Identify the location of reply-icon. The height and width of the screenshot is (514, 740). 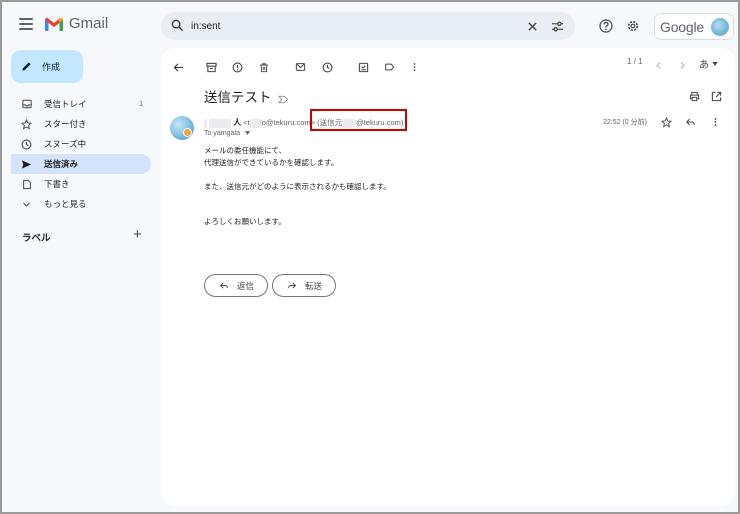
(690, 122).